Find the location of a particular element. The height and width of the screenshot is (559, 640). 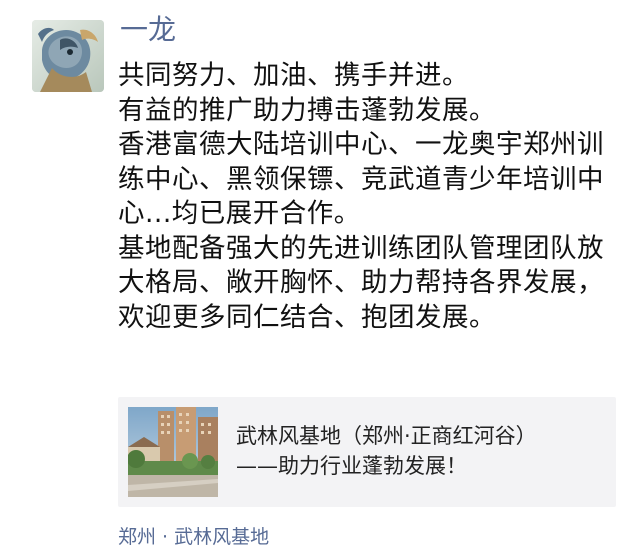

link-card-subtitle-line: ——助力行业蓬勃发展！ is located at coordinates (351, 466).